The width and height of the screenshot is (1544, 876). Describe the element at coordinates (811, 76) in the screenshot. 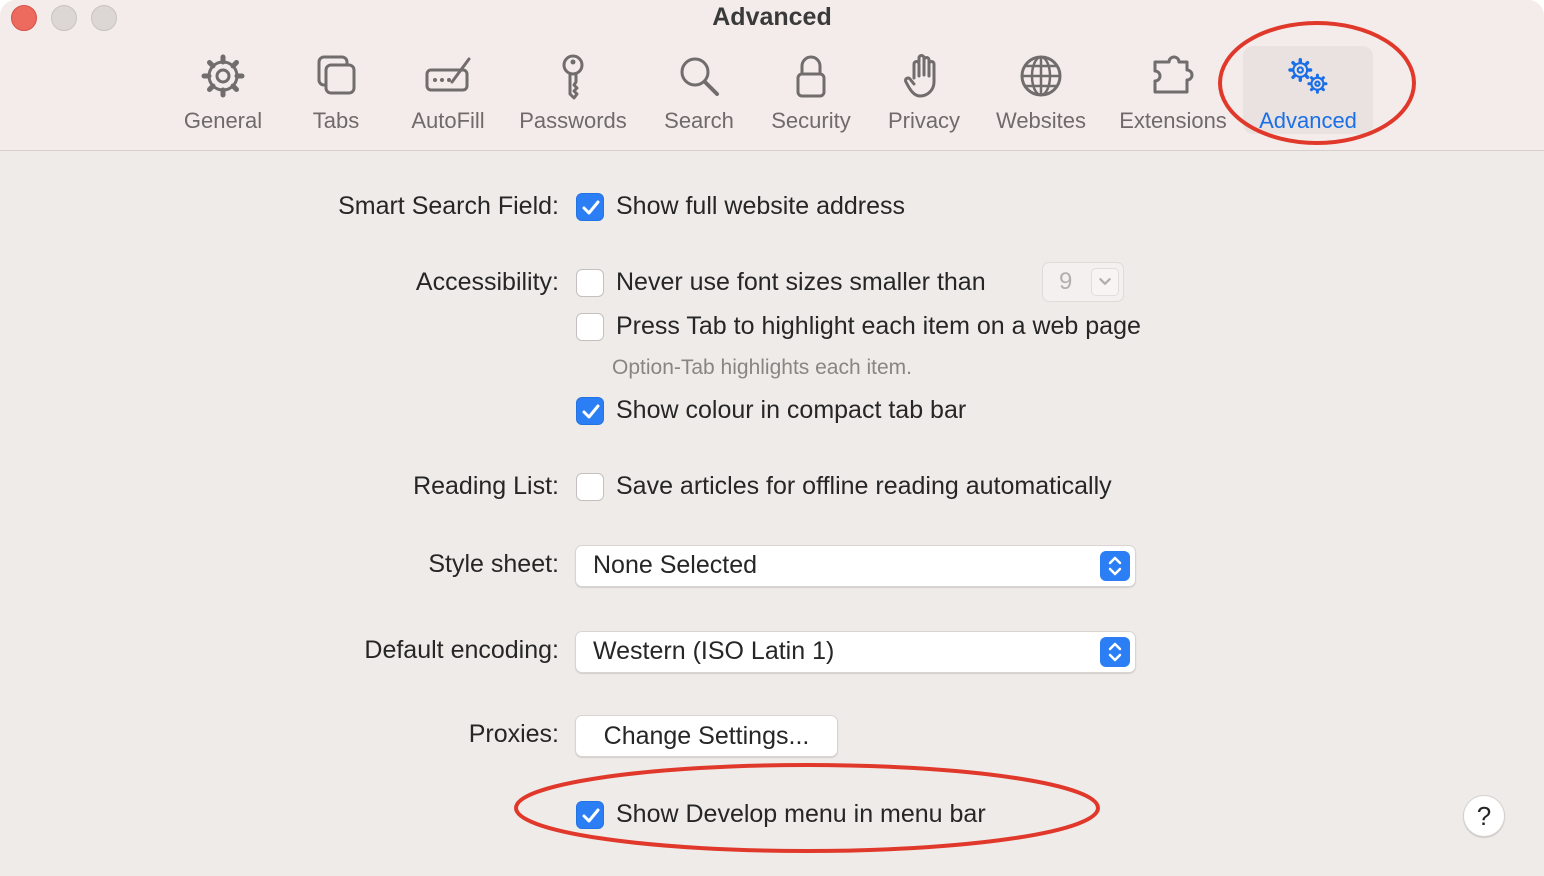

I see `lock-icon` at that location.